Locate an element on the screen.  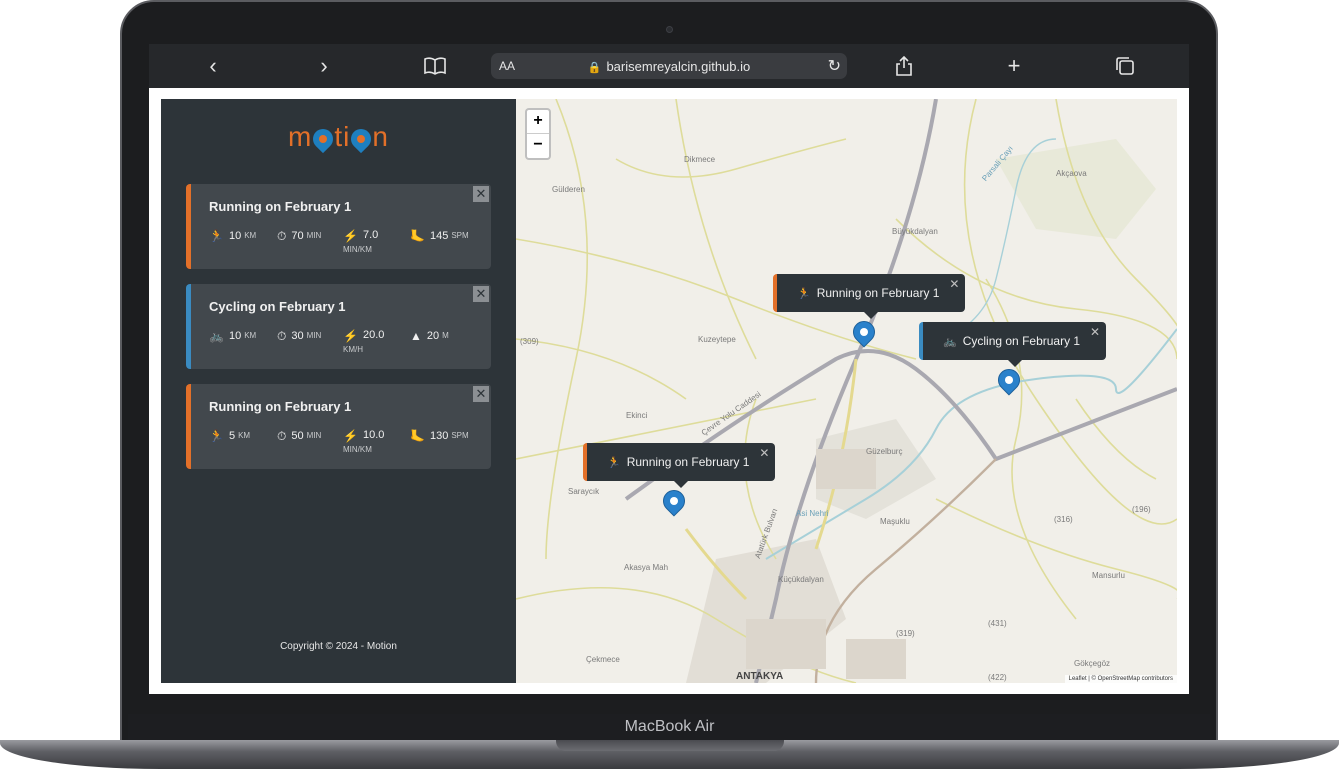
map-place-label: Maşuklu is located at coordinates (895, 521).